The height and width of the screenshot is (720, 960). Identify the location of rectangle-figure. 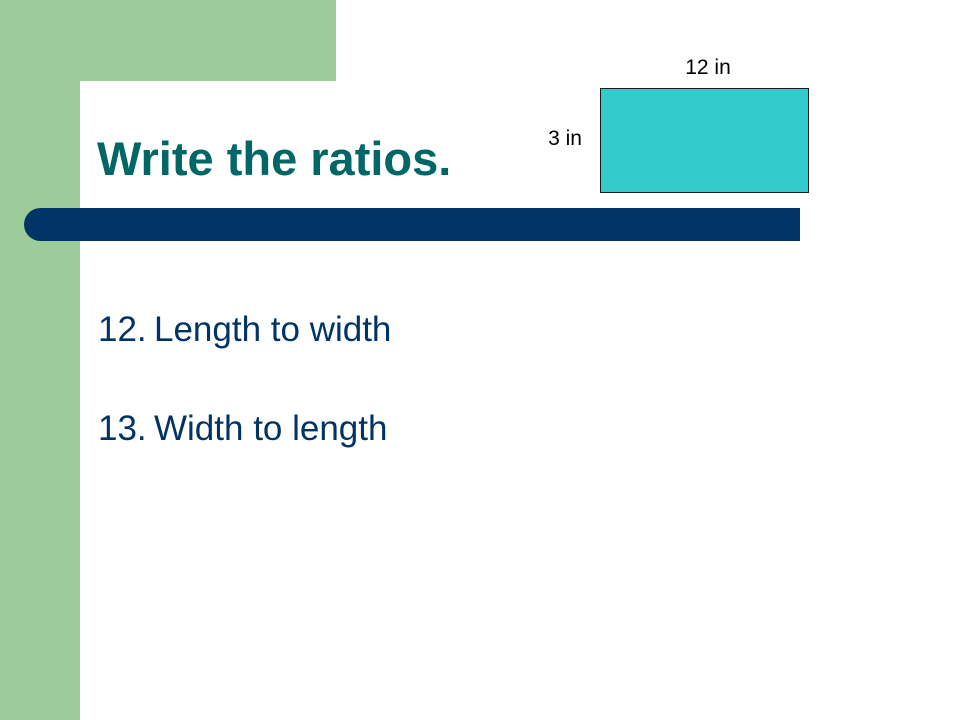
(704, 140).